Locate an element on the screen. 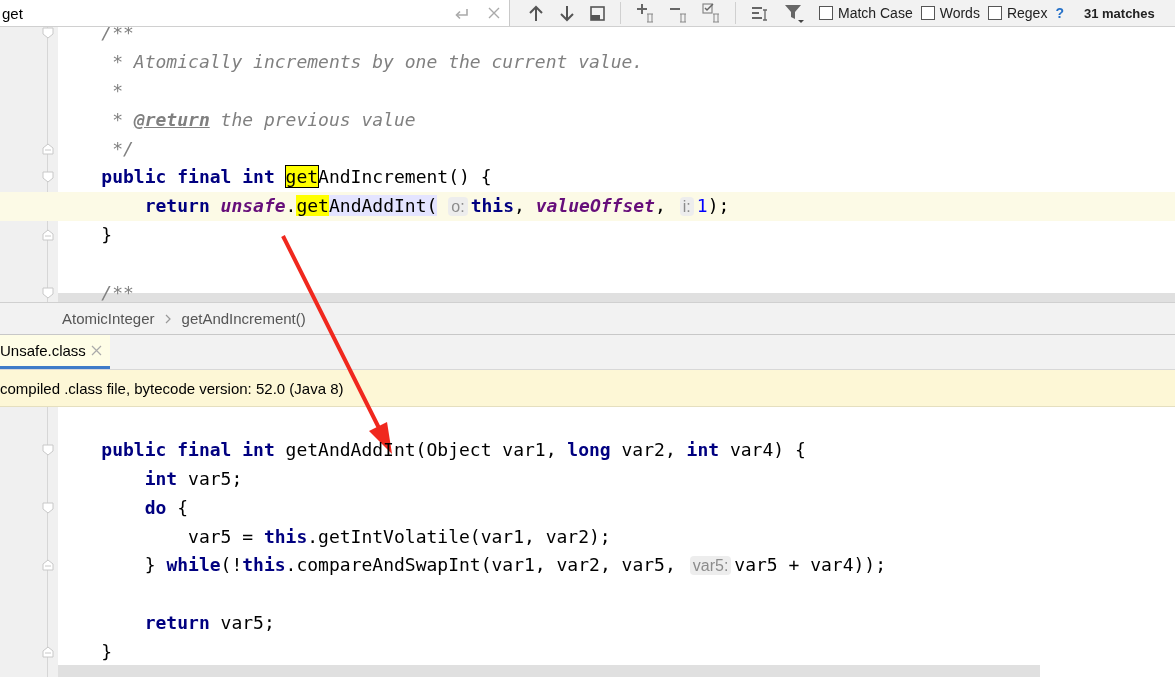 The height and width of the screenshot is (677, 1175). add-occurrence-icon is located at coordinates (645, 13).